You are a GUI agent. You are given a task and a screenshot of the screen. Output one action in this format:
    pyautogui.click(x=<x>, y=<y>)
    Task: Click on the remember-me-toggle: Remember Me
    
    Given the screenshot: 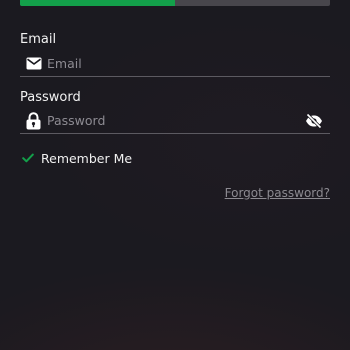 What is the action you would take?
    pyautogui.click(x=76, y=158)
    